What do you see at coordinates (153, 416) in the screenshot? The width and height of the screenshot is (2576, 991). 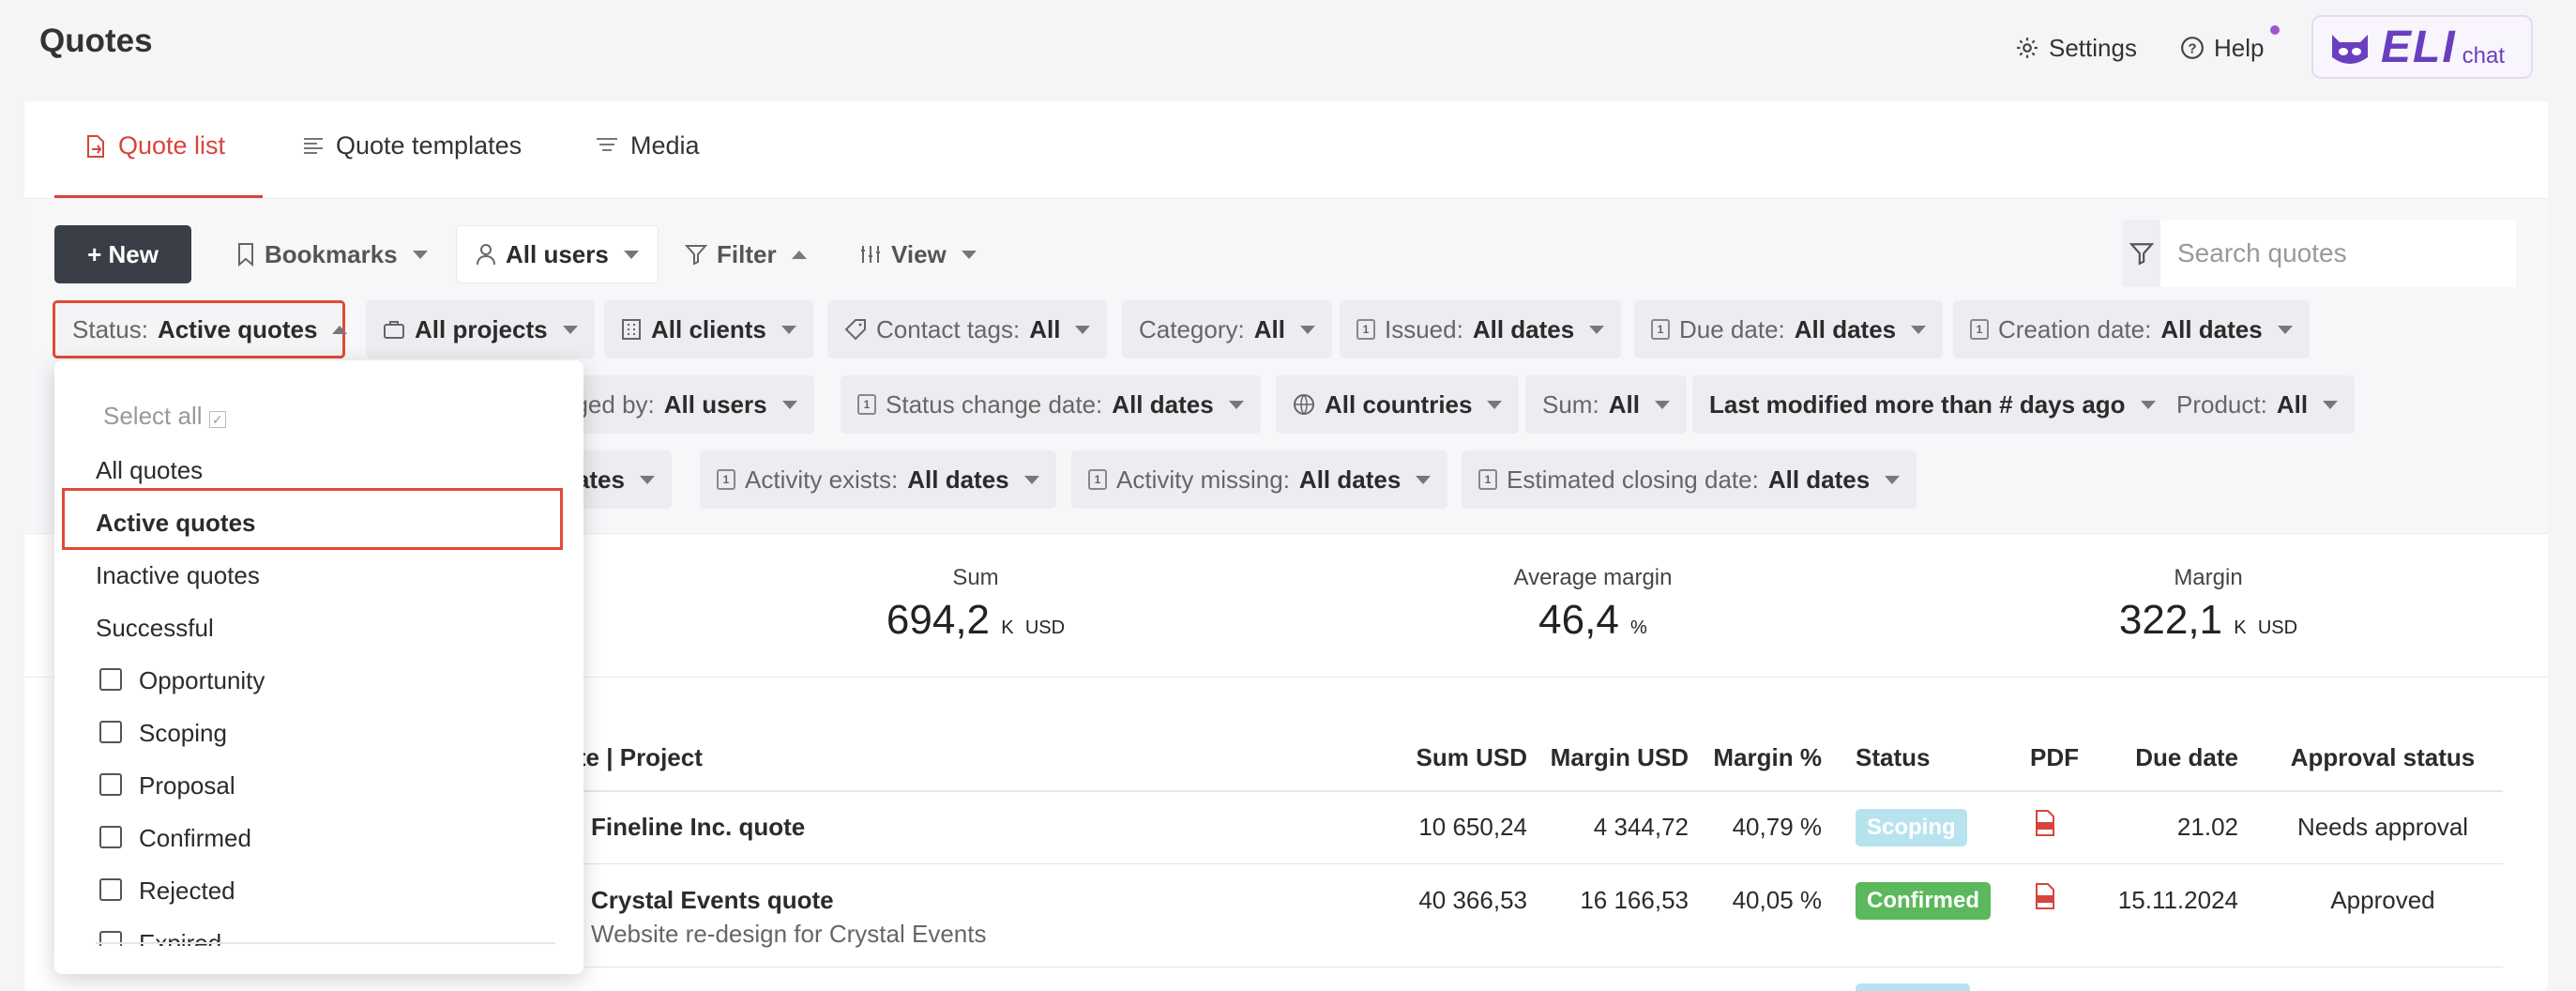 I see `select-all-label: Select all` at bounding box center [153, 416].